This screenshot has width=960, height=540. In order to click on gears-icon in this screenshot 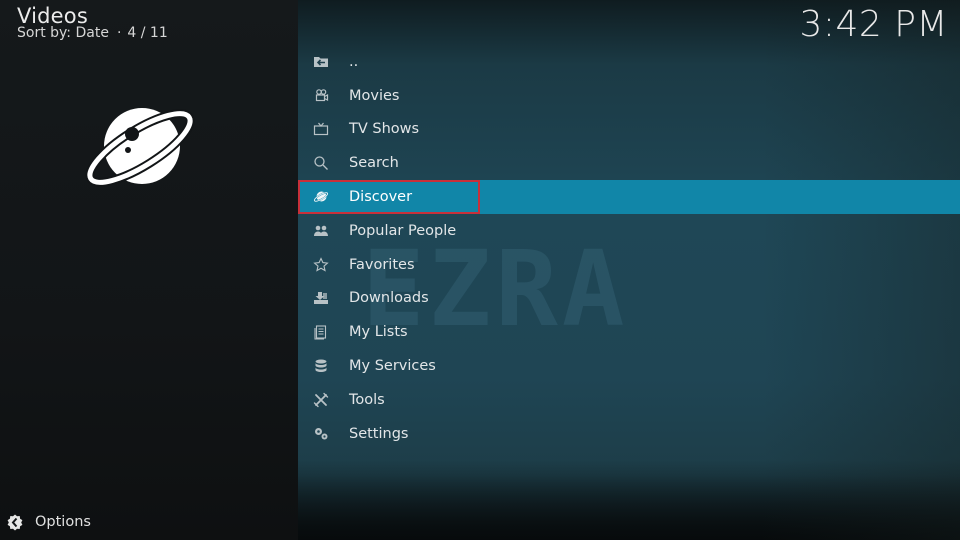, I will do `click(321, 434)`.